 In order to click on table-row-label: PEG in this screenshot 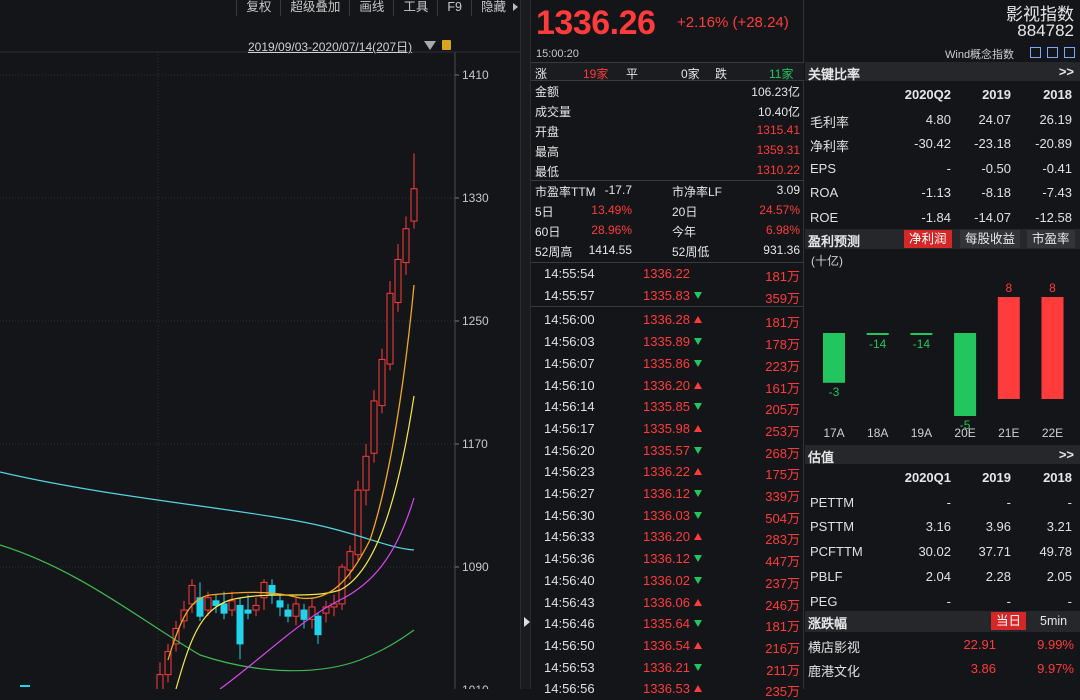, I will do `click(824, 601)`.